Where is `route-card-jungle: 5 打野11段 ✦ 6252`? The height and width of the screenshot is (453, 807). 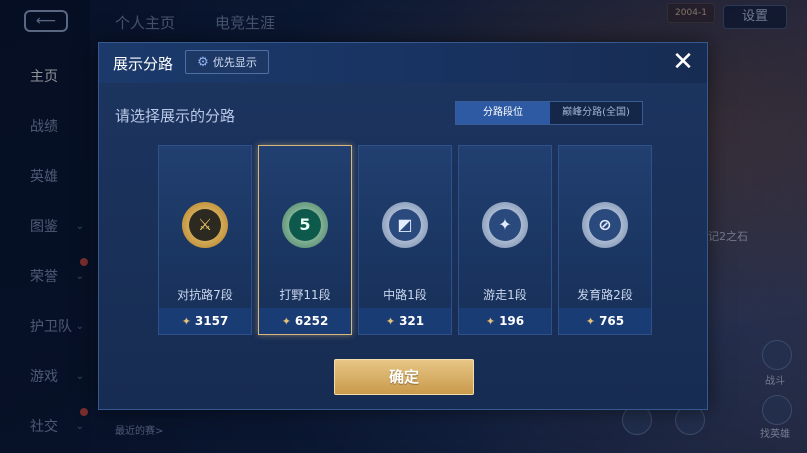
route-card-jungle: 5 打野11段 ✦ 6252 is located at coordinates (305, 240).